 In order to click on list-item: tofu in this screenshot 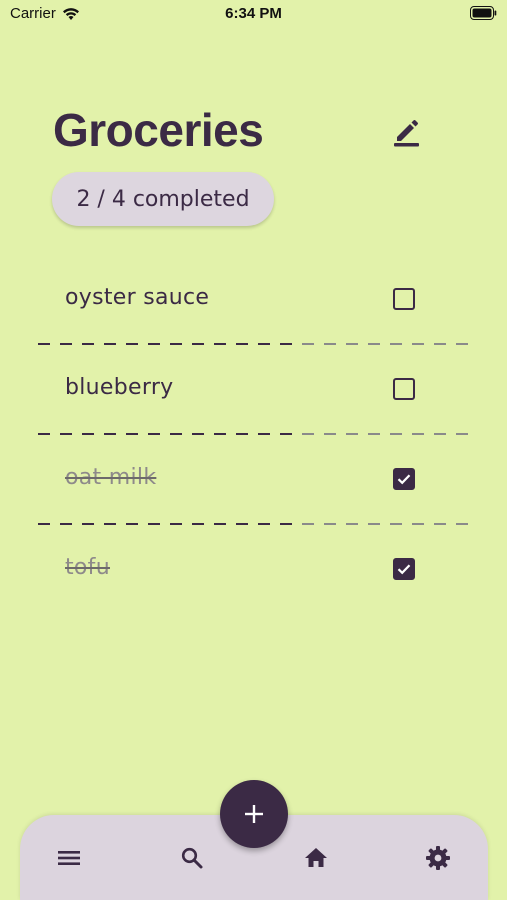, I will do `click(254, 570)`.